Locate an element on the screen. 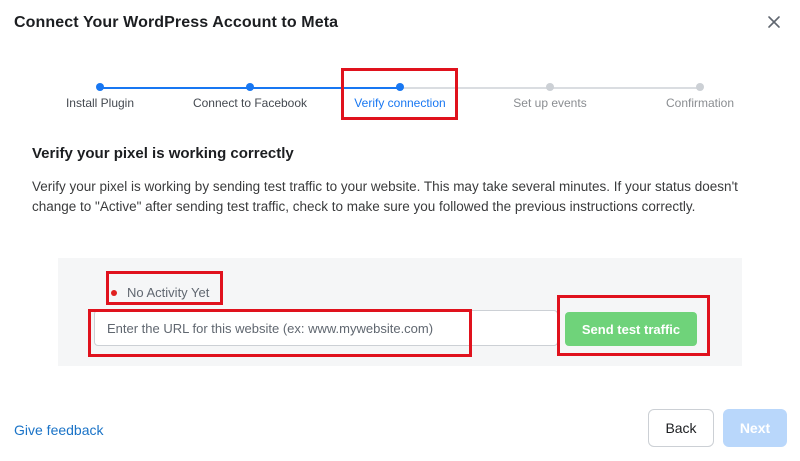 This screenshot has height=461, width=800. step-dot-install-plugin is located at coordinates (100, 87).